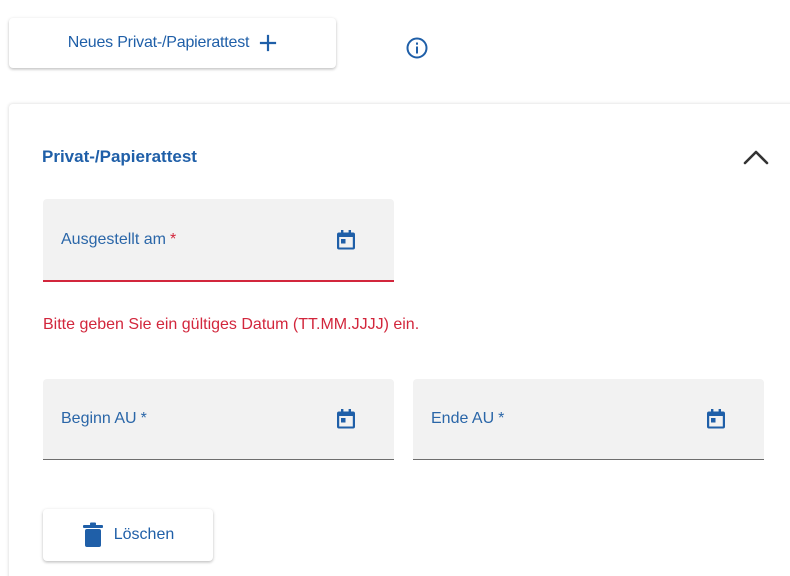  What do you see at coordinates (218, 419) in the screenshot?
I see `start-date-field: Beginn AU *` at bounding box center [218, 419].